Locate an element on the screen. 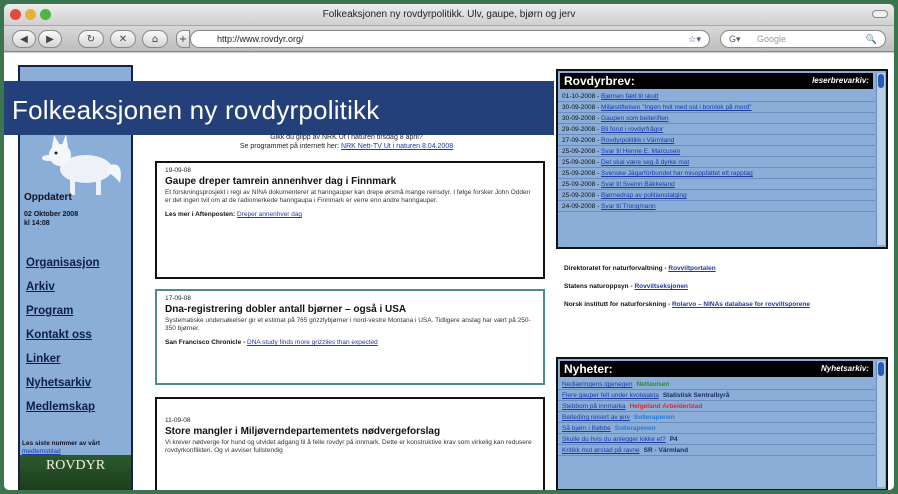 The height and width of the screenshot is (494, 898). nyheter-title: Nyheter: is located at coordinates (588, 369).